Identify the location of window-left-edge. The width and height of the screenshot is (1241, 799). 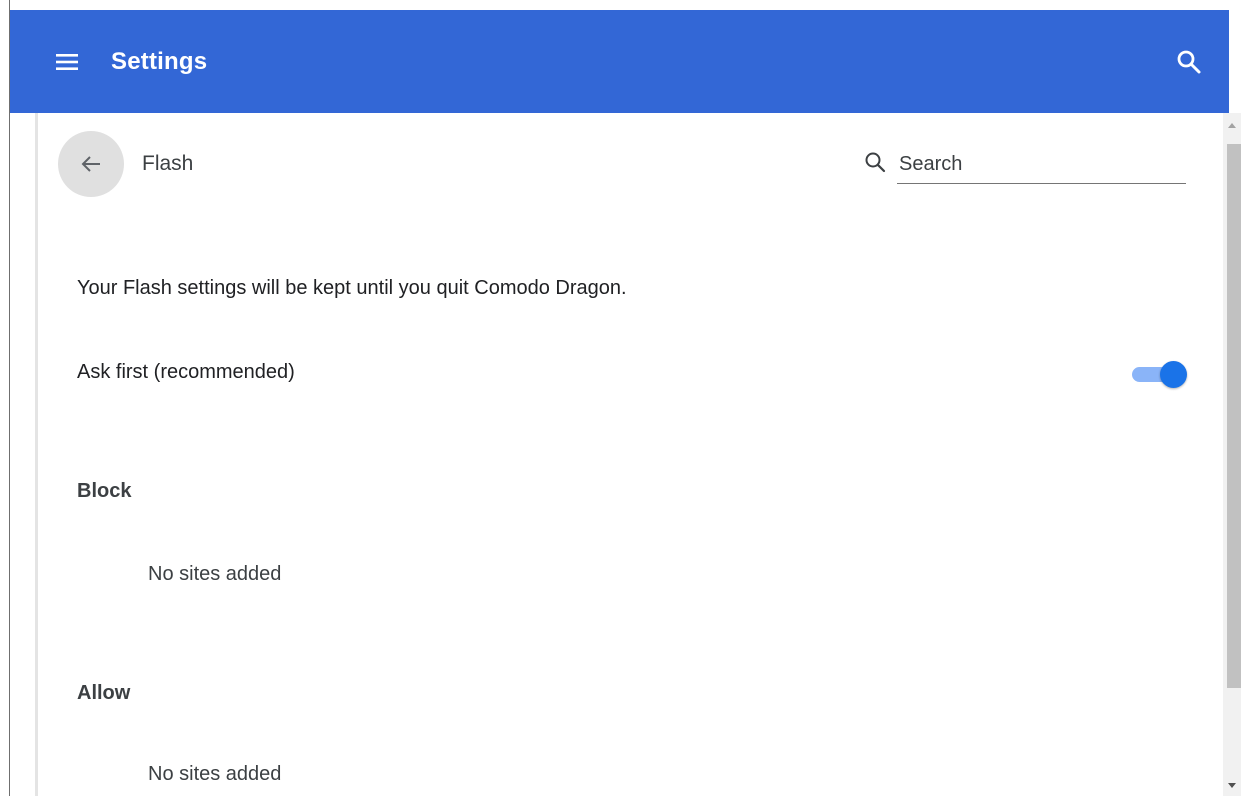
(5, 398).